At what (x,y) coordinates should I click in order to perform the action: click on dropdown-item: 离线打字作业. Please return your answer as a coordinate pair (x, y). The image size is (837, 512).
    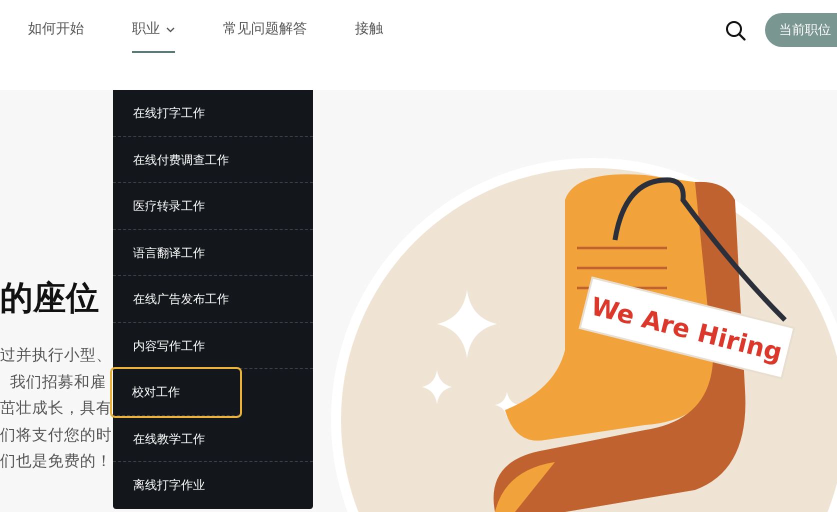
    Looking at the image, I should click on (213, 485).